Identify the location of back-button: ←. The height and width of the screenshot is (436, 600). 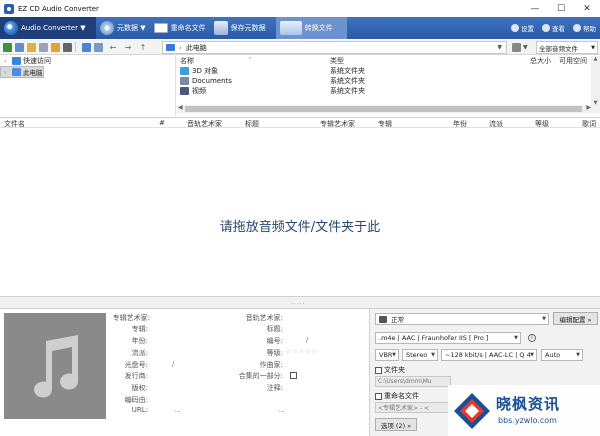
(113, 47).